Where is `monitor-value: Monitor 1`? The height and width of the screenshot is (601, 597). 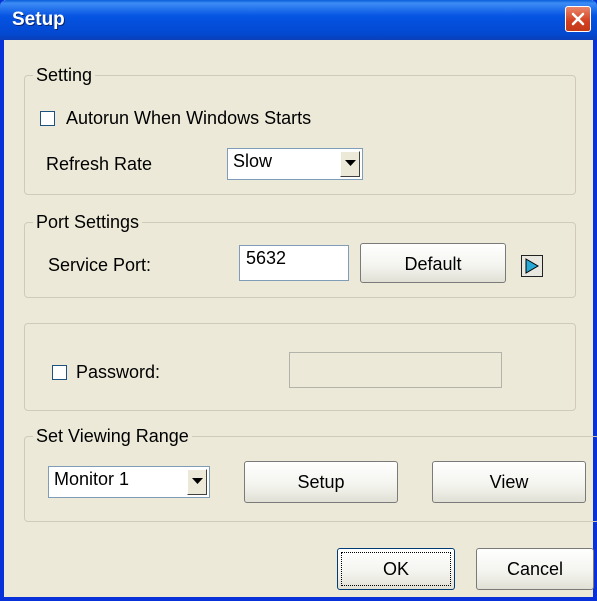
monitor-value: Monitor 1 is located at coordinates (92, 479).